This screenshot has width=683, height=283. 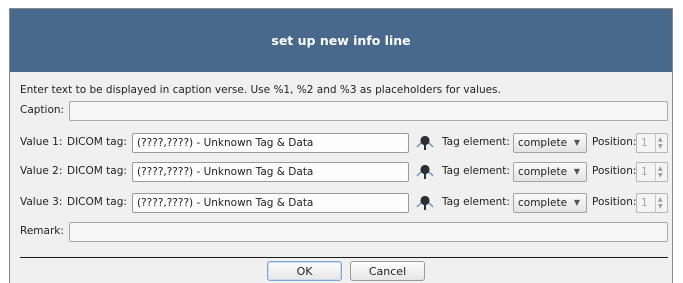 I want to click on value-1-tag-element-value: complete, so click(x=543, y=143).